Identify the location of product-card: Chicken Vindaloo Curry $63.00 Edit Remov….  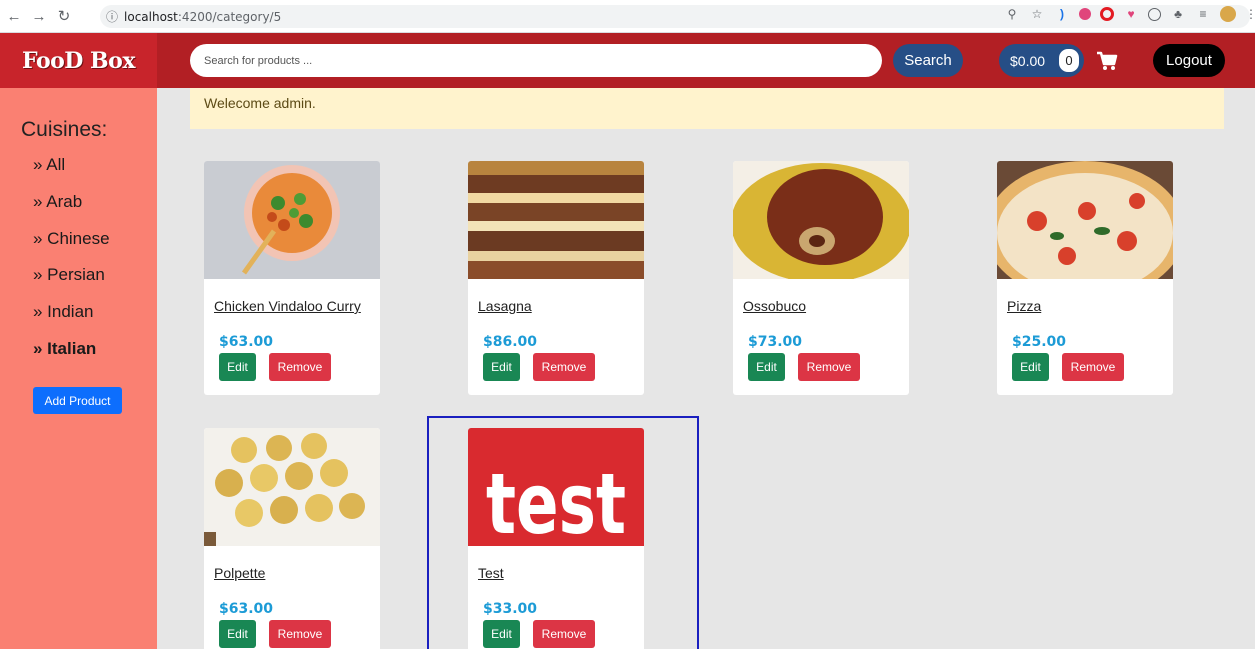
(292, 278).